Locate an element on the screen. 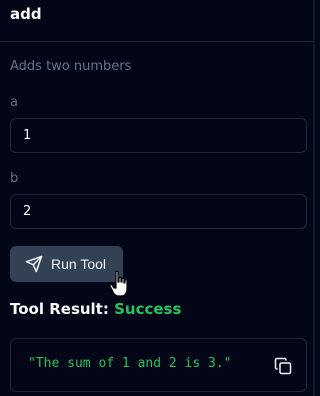 This screenshot has height=396, width=320. tool-result-heading: Tool Result: Success is located at coordinates (95, 309).